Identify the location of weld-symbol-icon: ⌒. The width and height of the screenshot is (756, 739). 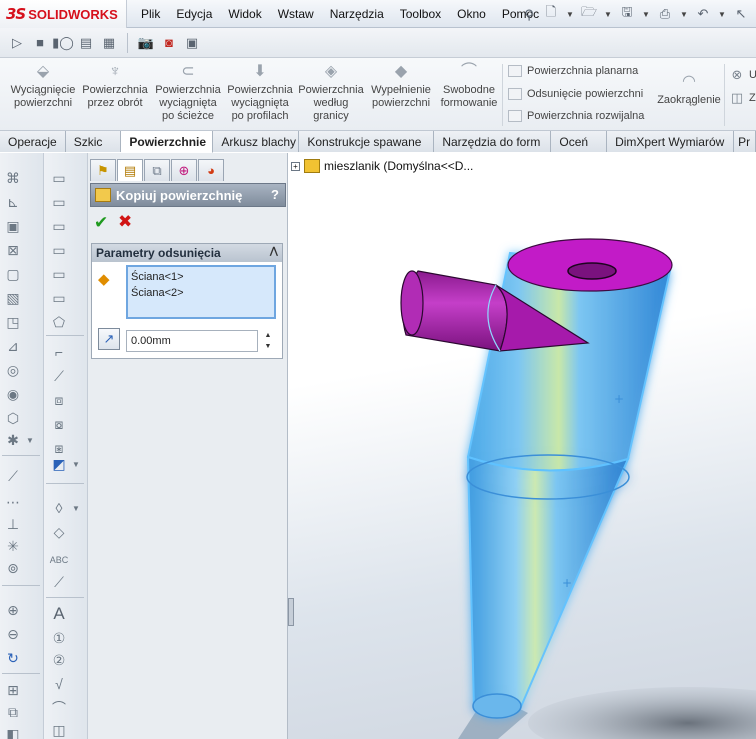
(59, 708).